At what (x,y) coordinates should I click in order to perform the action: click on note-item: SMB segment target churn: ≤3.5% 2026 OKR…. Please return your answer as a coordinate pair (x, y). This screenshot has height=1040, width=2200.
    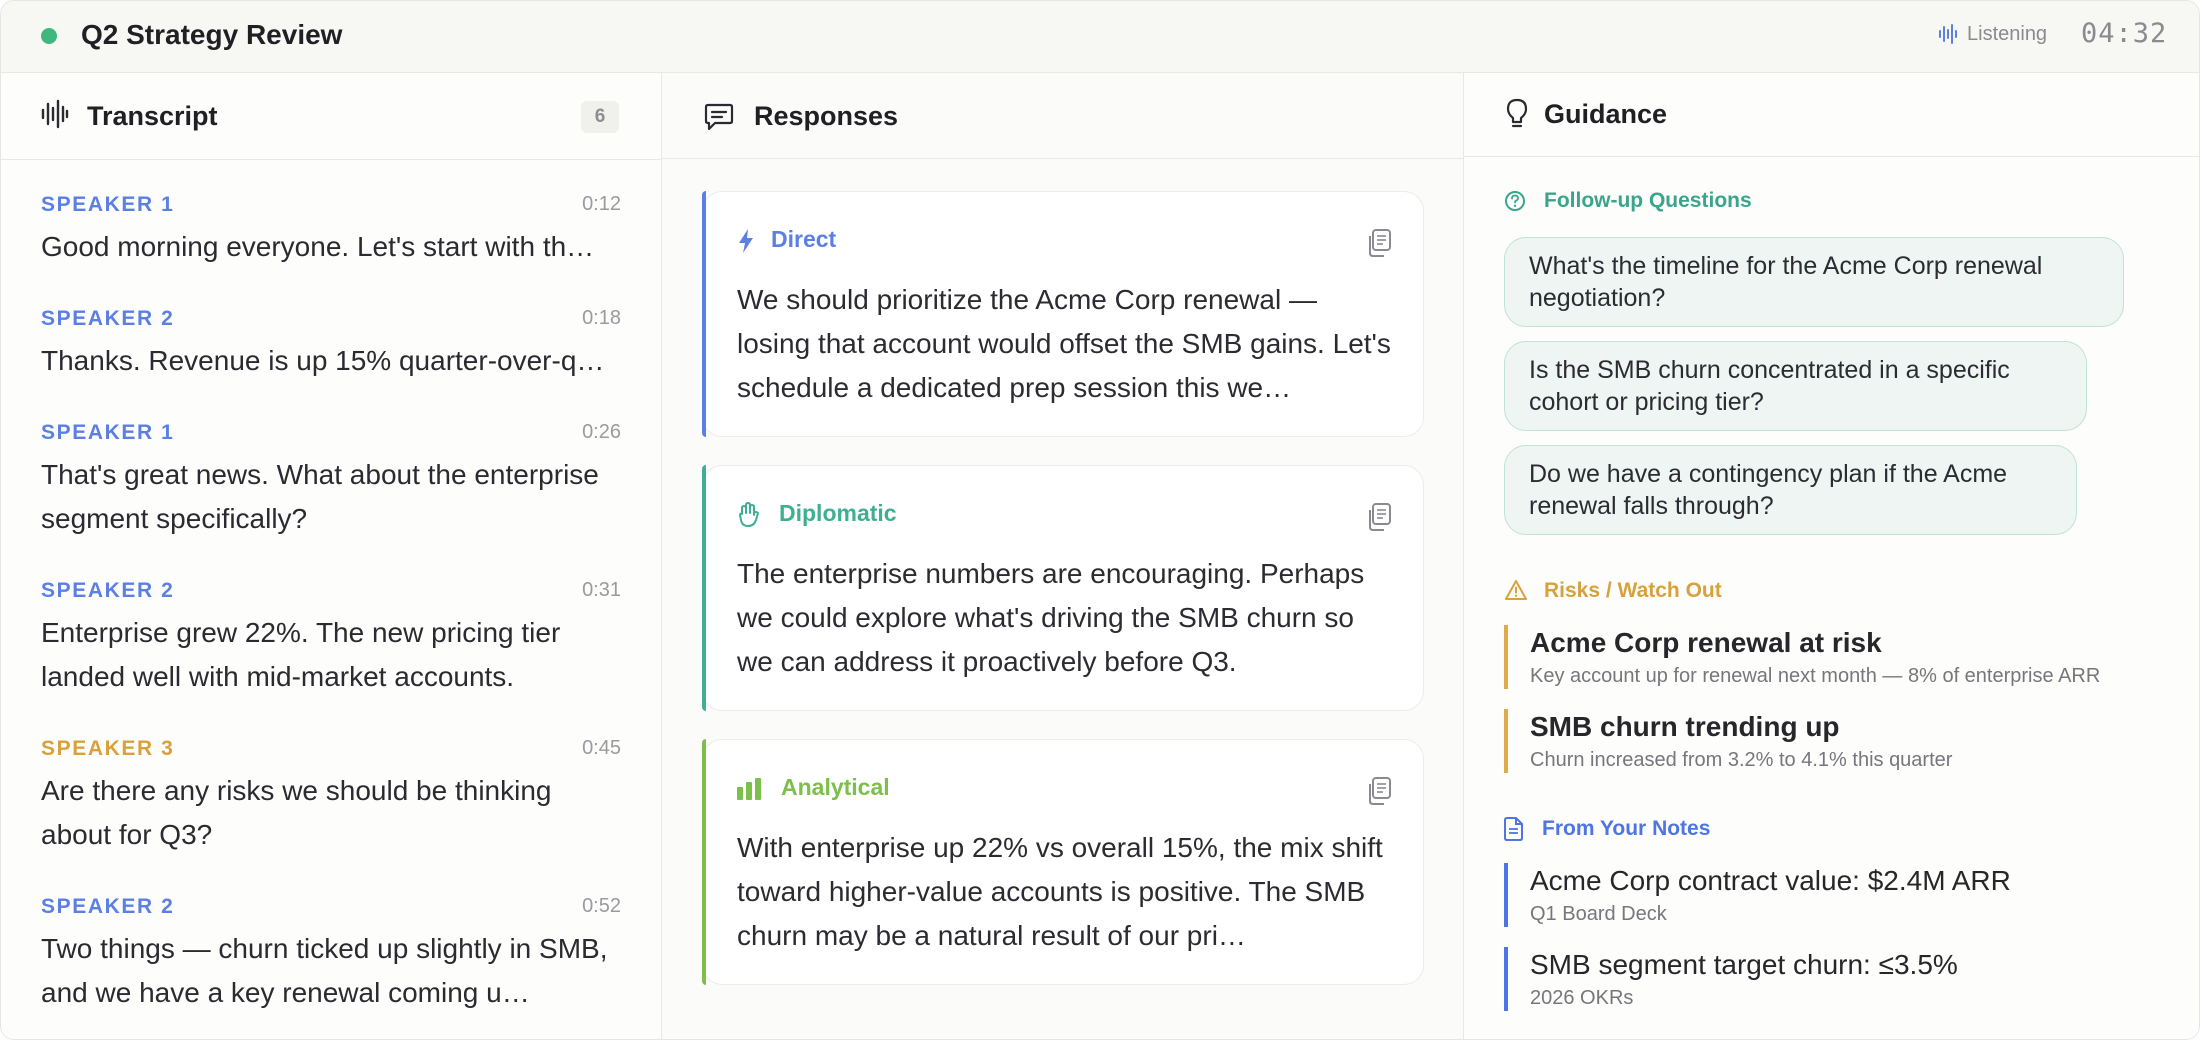
    Looking at the image, I should click on (1834, 979).